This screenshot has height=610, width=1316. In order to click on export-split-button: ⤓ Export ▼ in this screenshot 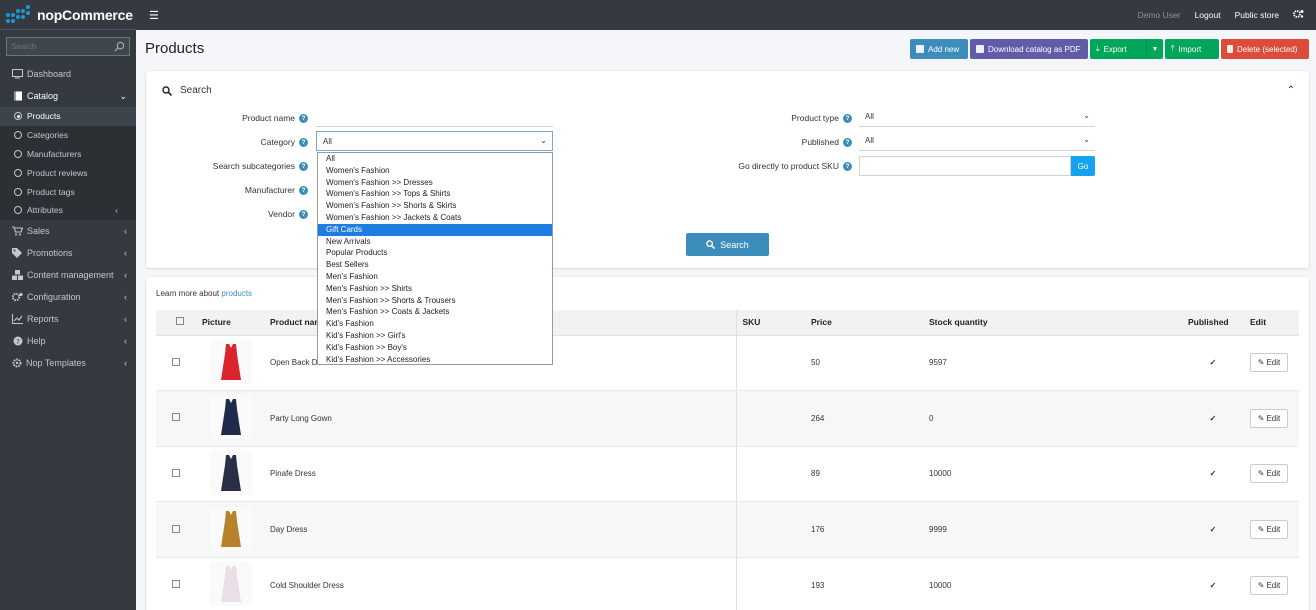, I will do `click(1126, 49)`.